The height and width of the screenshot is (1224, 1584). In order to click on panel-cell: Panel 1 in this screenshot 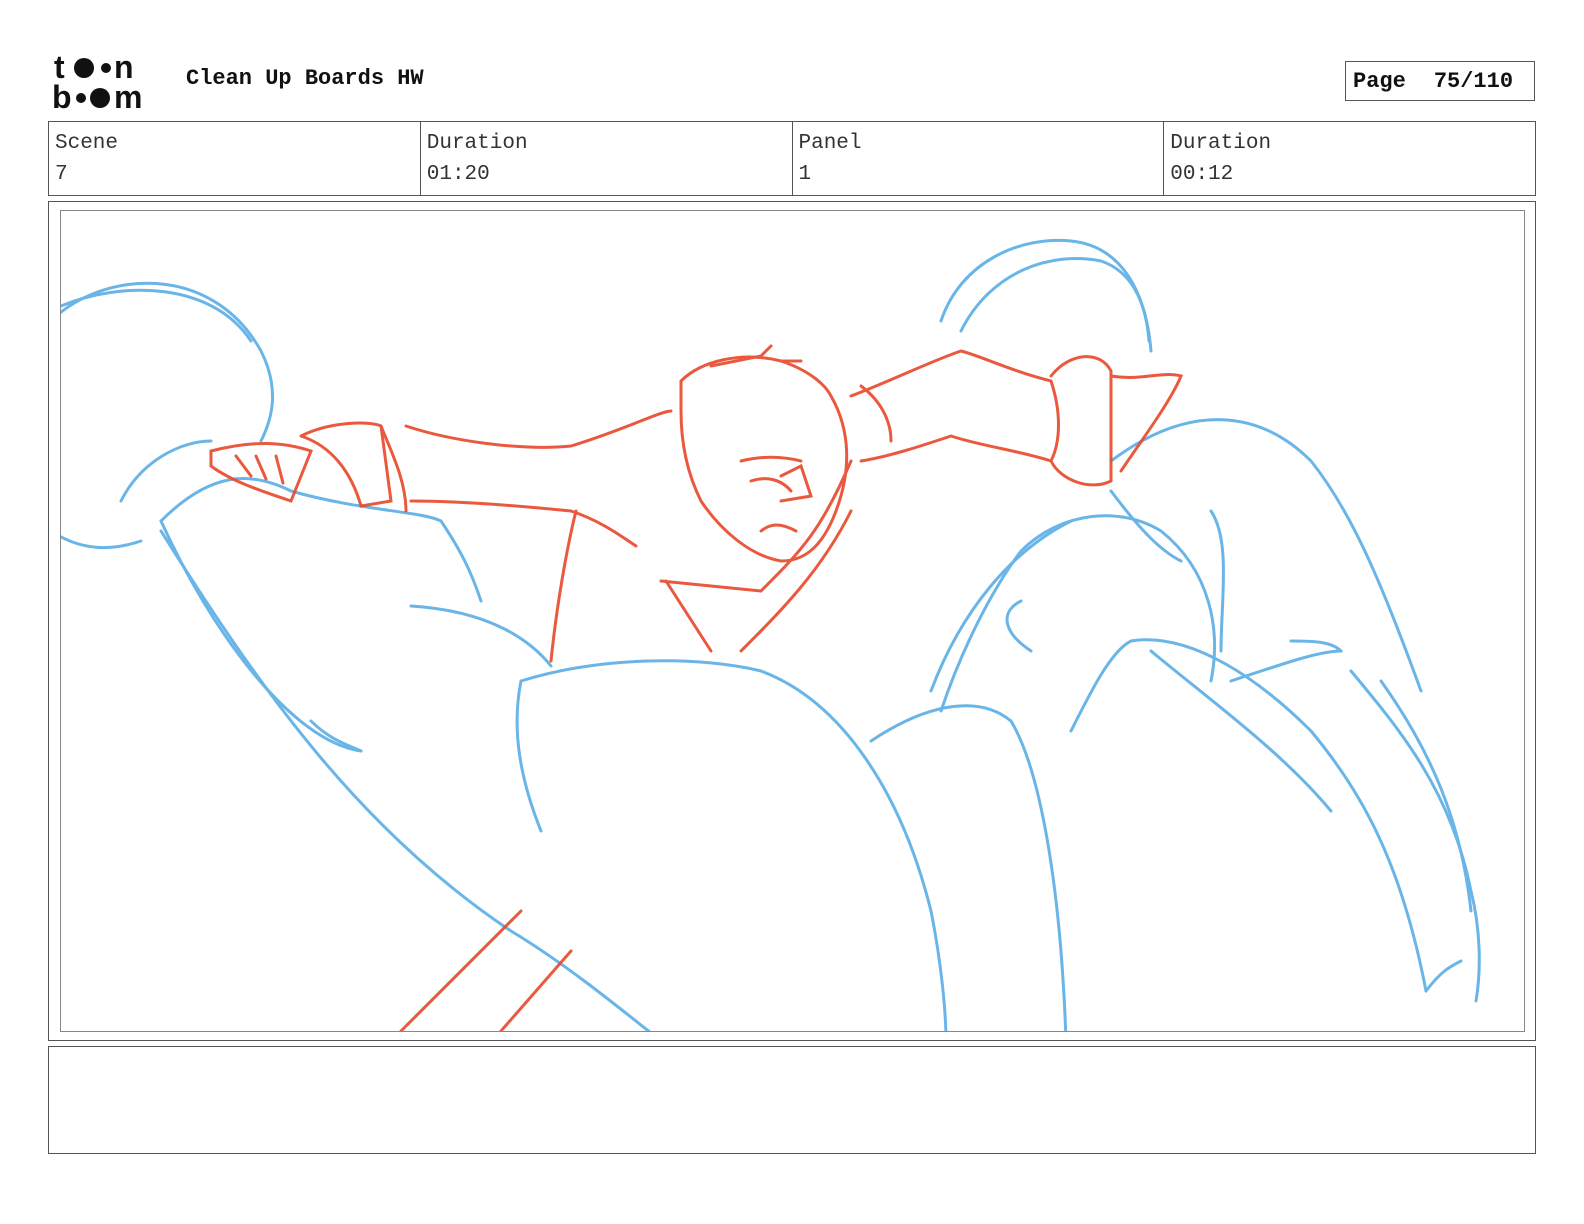, I will do `click(979, 158)`.